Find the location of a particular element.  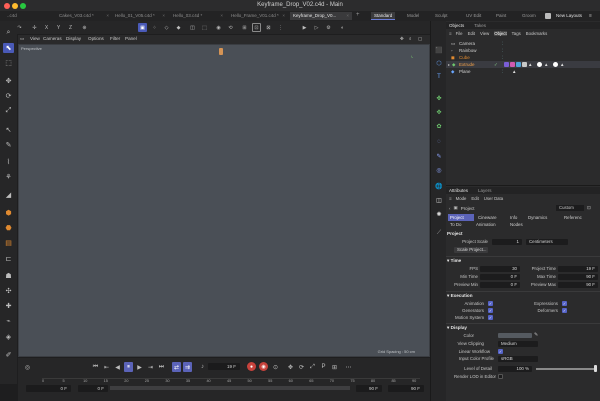

next-key-icon: ⇥ is located at coordinates (150, 367).